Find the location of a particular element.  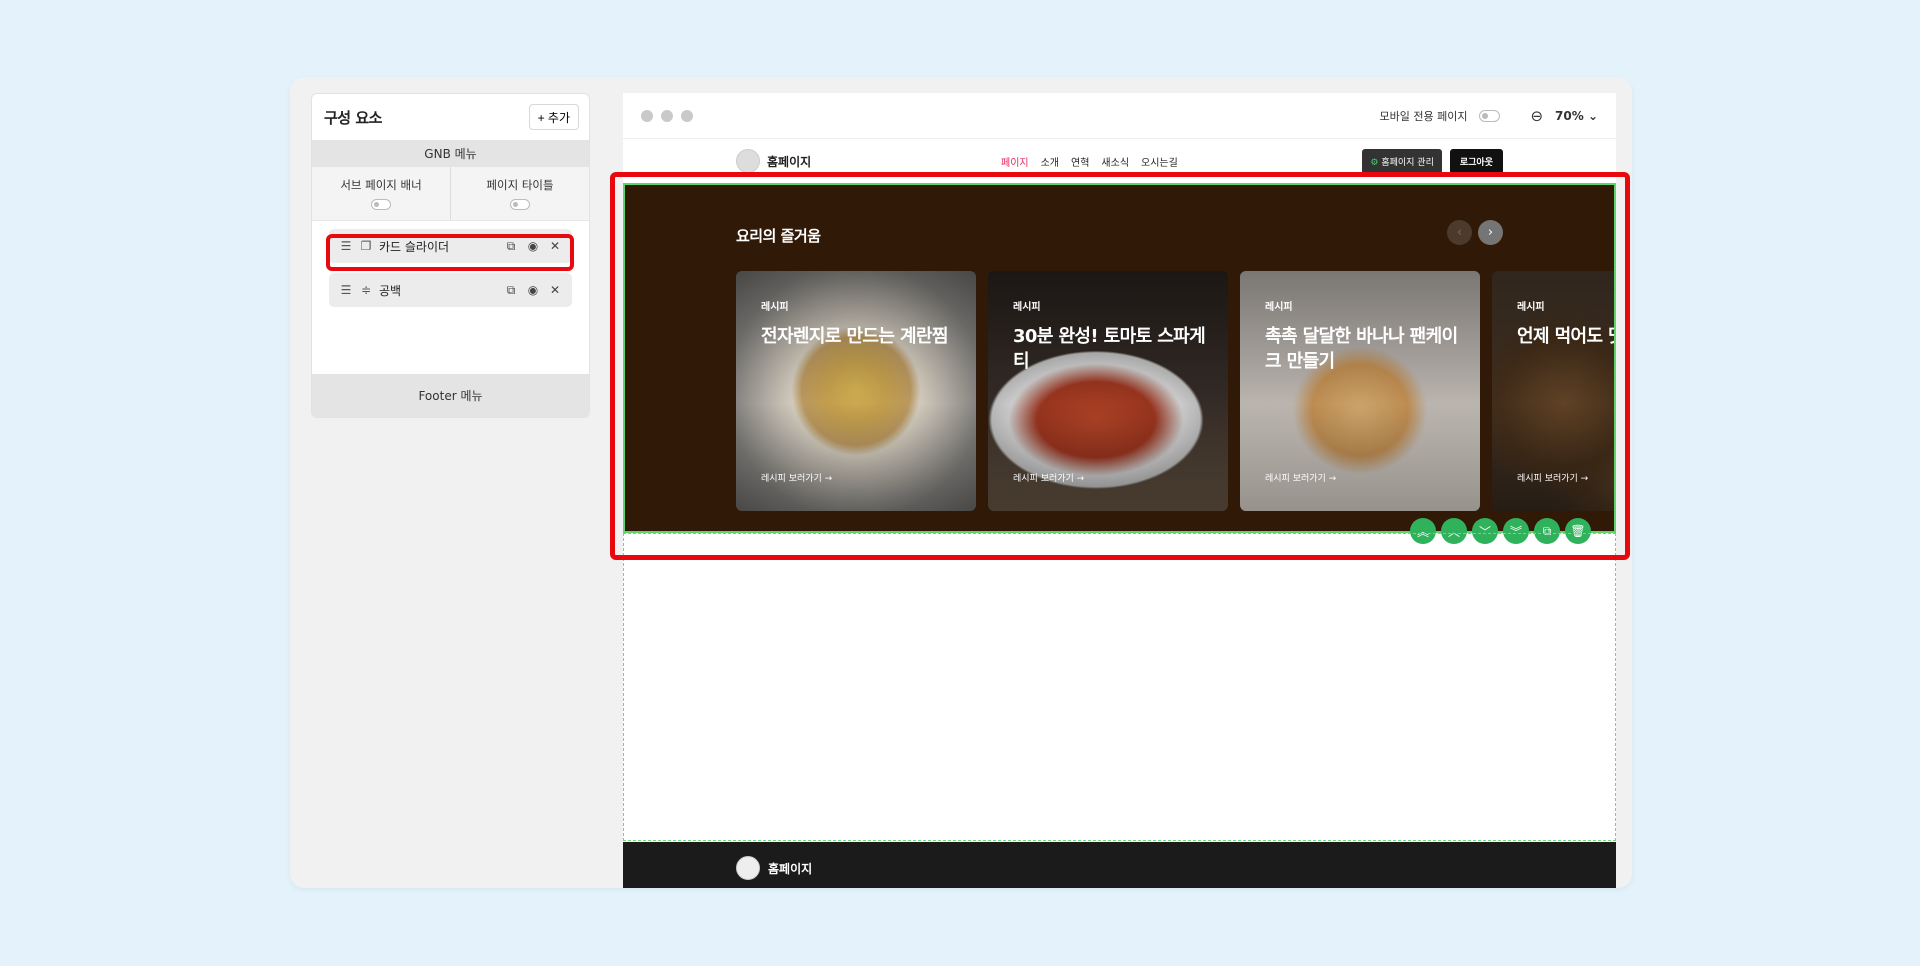

slider-arrows: ‹ › is located at coordinates (1475, 232).